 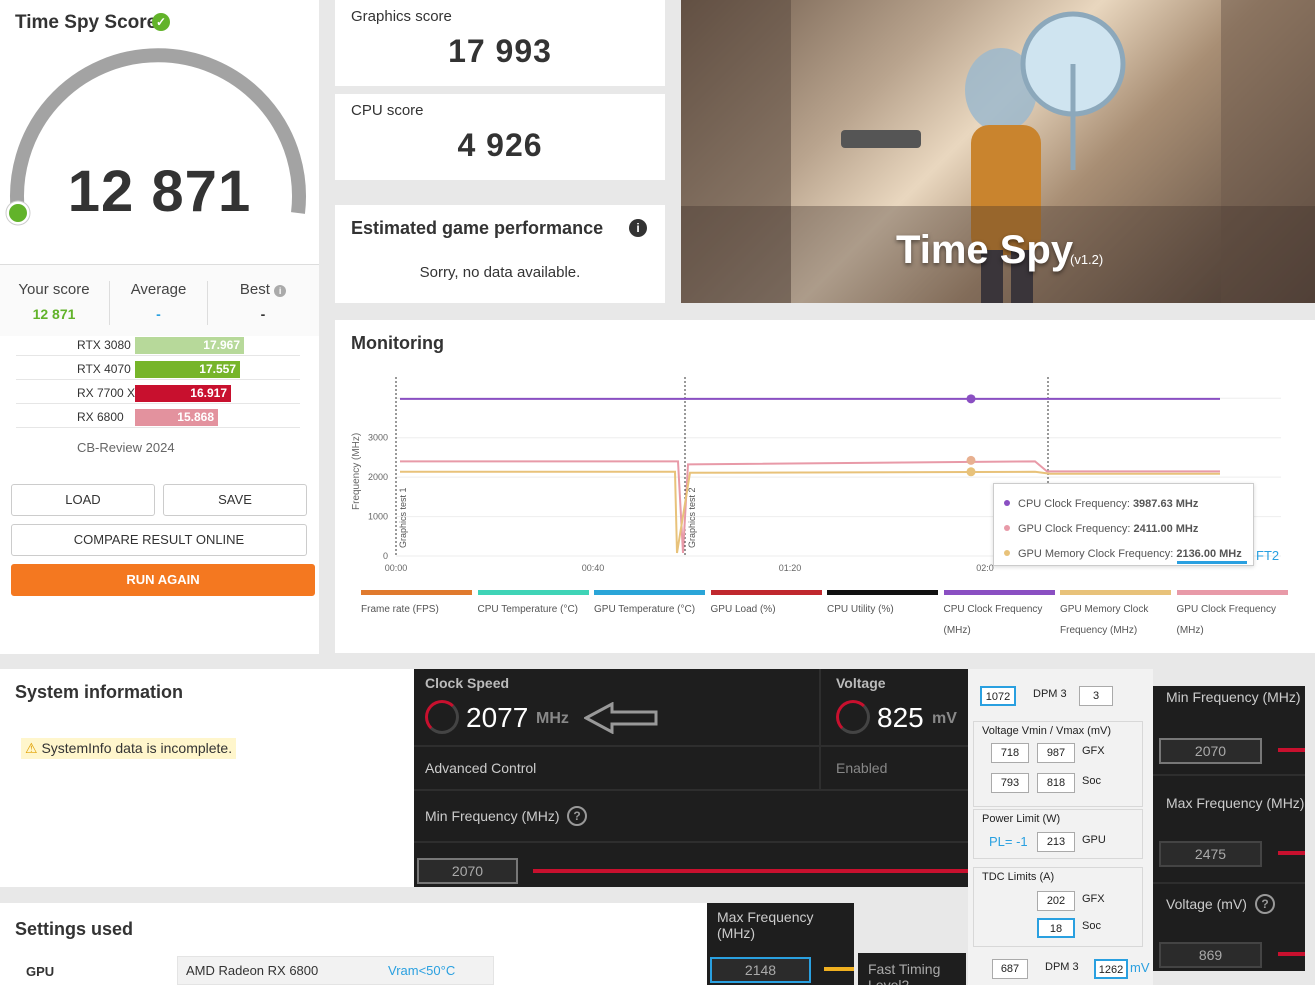 What do you see at coordinates (356, 471) in the screenshot?
I see `y-axis-label: Frequency (MHz)` at bounding box center [356, 471].